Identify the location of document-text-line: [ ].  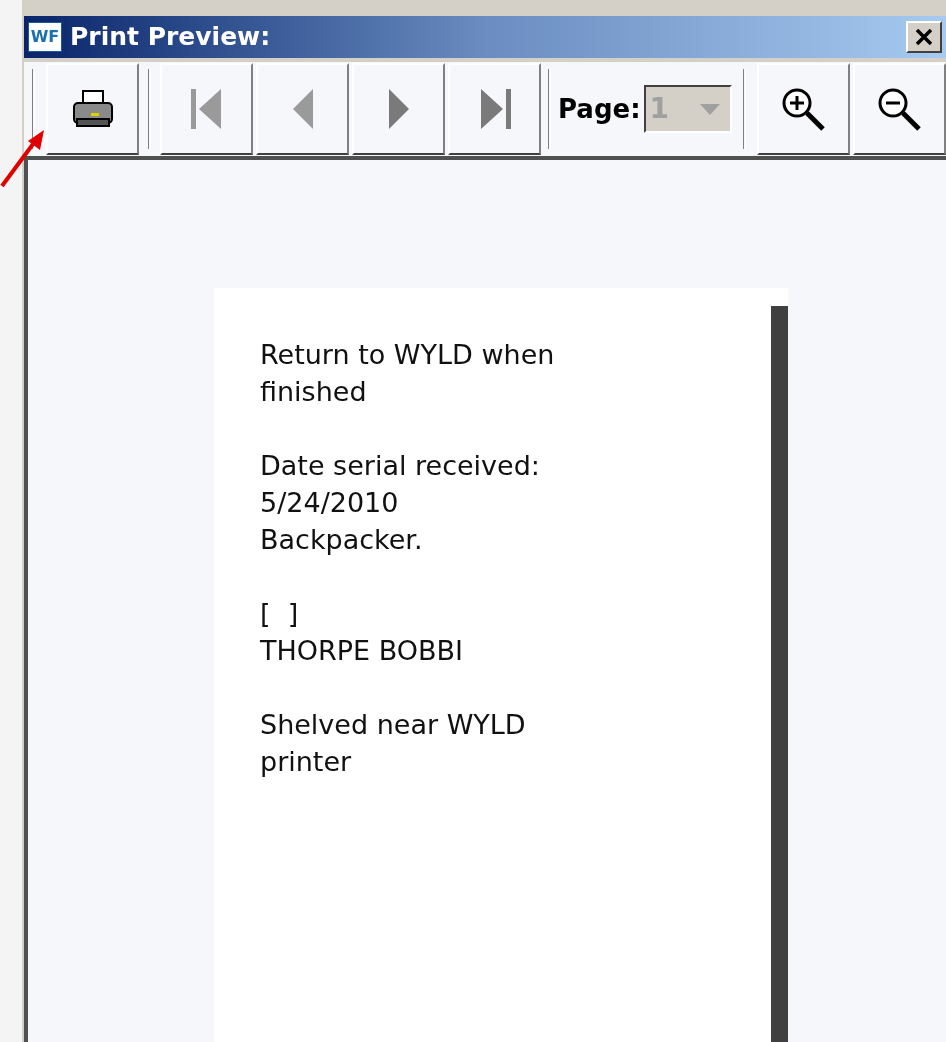
(280, 614).